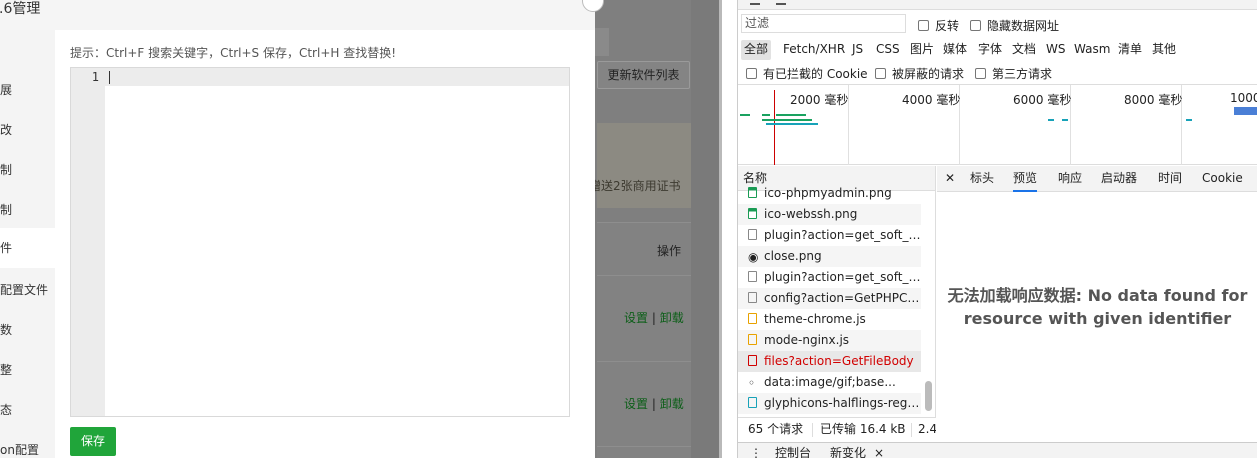  What do you see at coordinates (815, 74) in the screenshot?
I see `blocked-cookies-label: 有已拦截的 Cookie` at bounding box center [815, 74].